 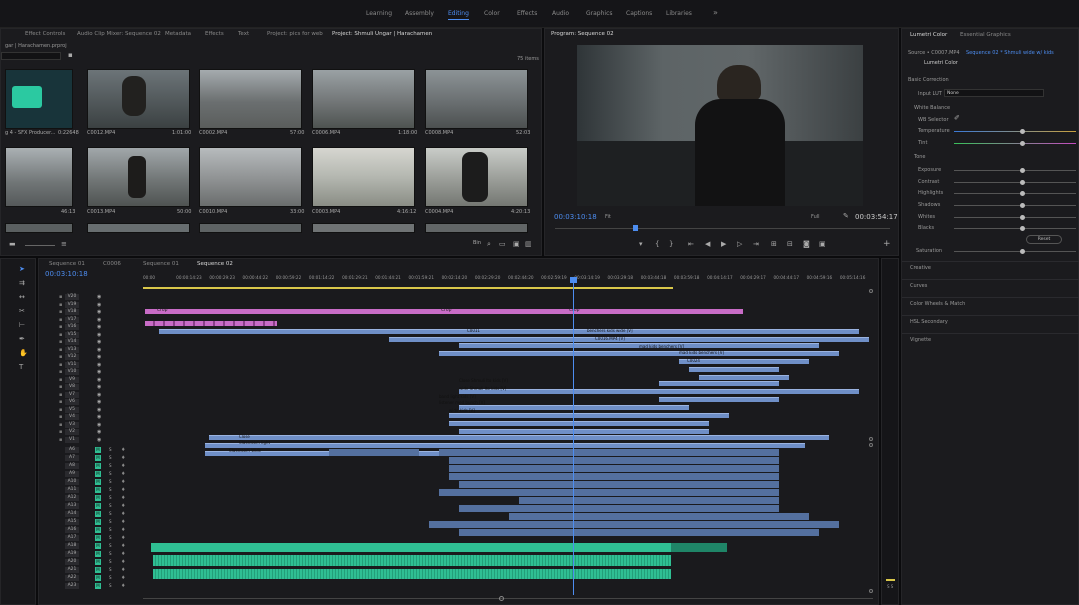 I want to click on green-audio-clip, so click(x=411, y=547).